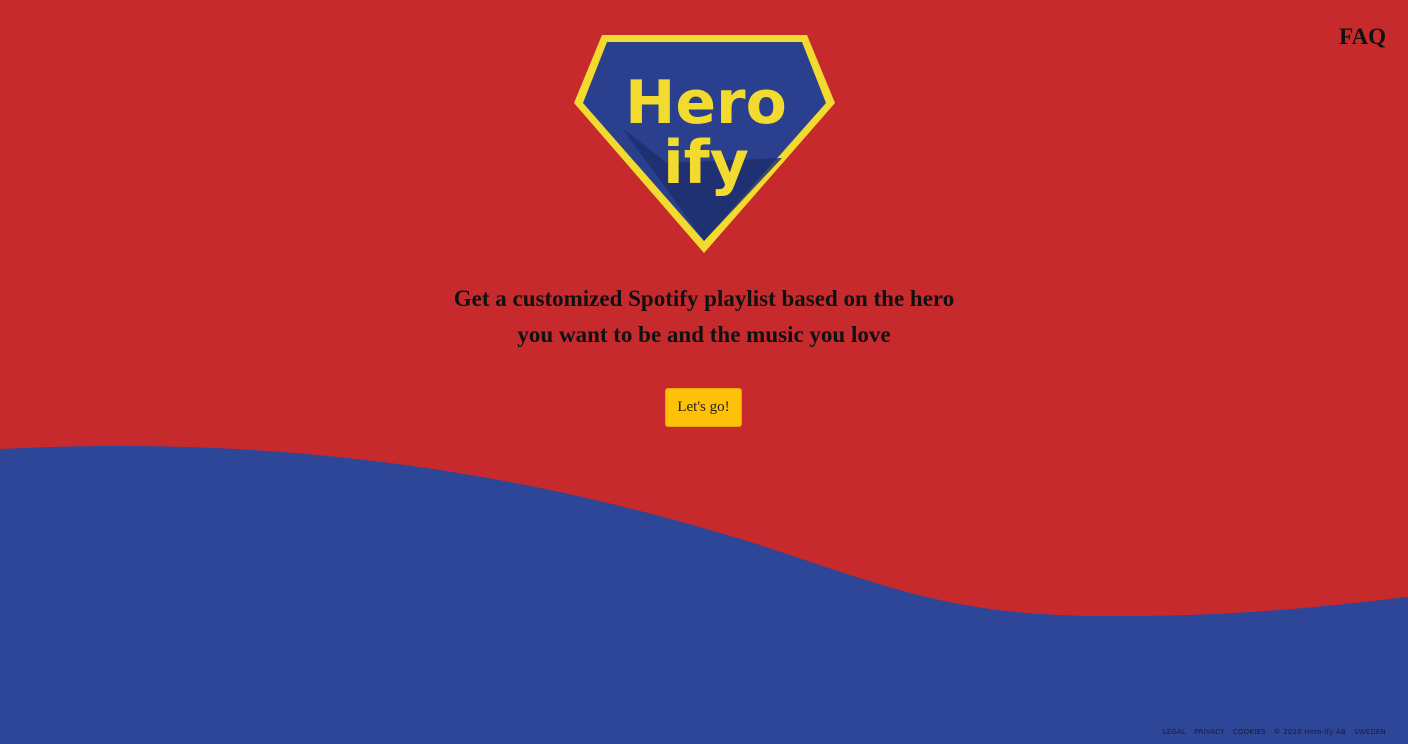  Describe the element at coordinates (703, 407) in the screenshot. I see `lets-go-button: Let's go!` at that location.